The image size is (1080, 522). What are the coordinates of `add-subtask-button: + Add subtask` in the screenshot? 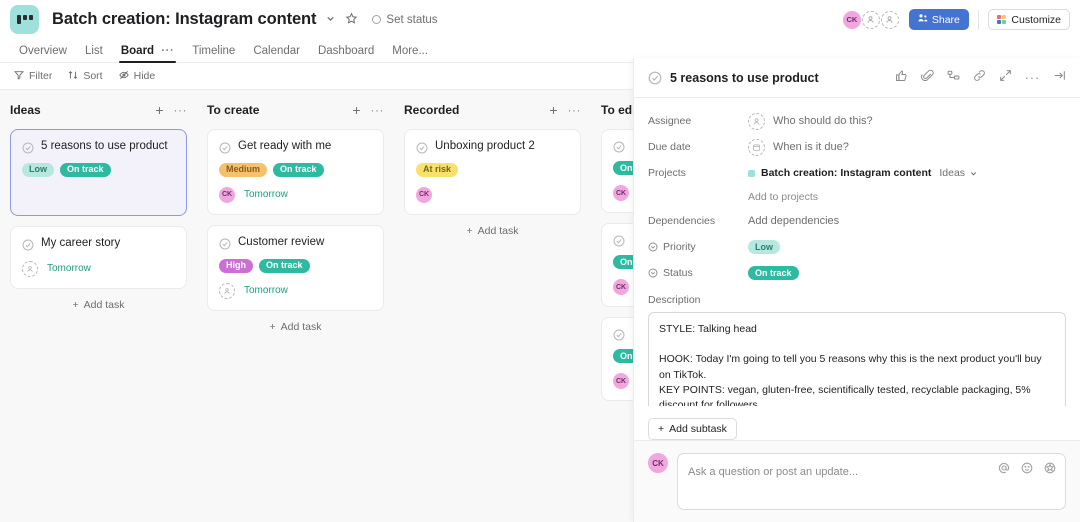 It's located at (692, 429).